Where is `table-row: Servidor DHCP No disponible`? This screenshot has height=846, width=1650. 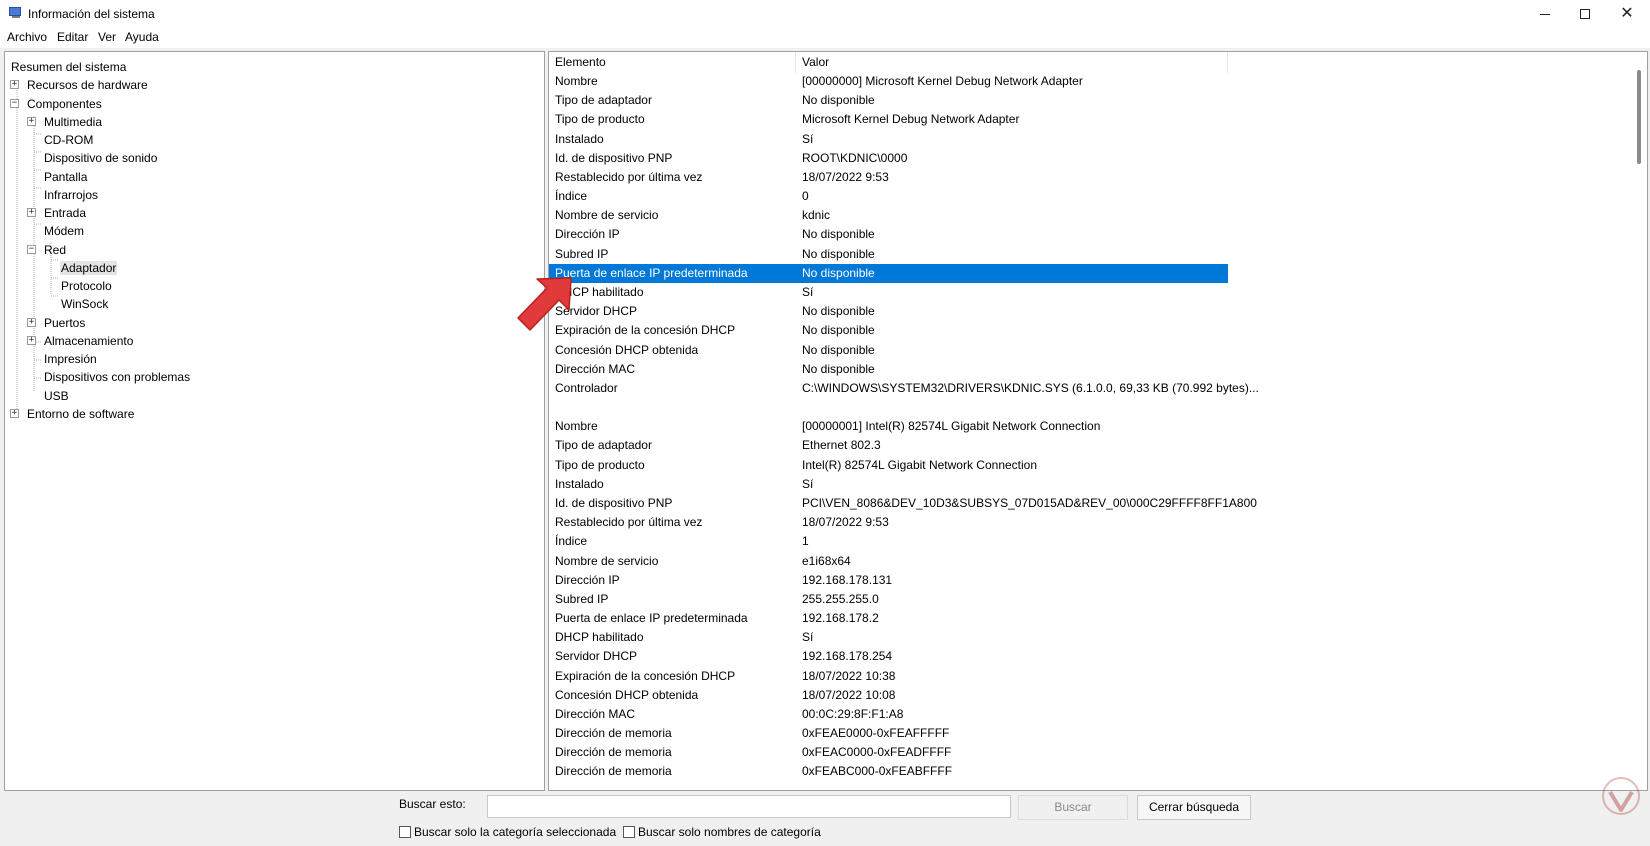 table-row: Servidor DHCP No disponible is located at coordinates (888, 311).